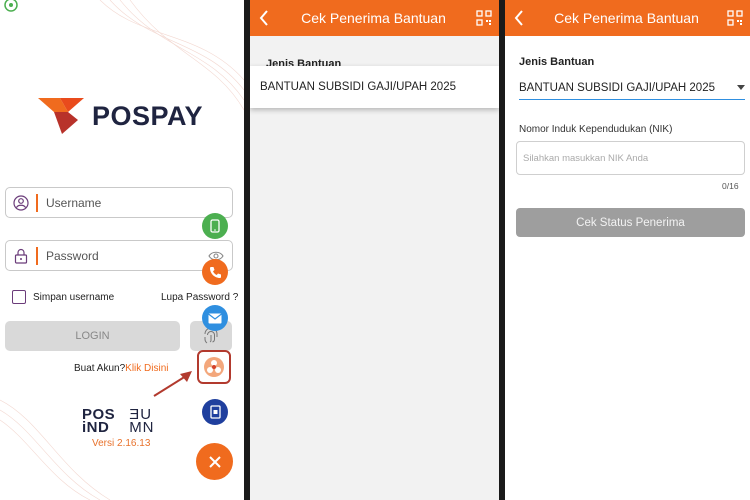 The width and height of the screenshot is (750, 500). What do you see at coordinates (74, 297) in the screenshot?
I see `remember-label: Simpan username` at bounding box center [74, 297].